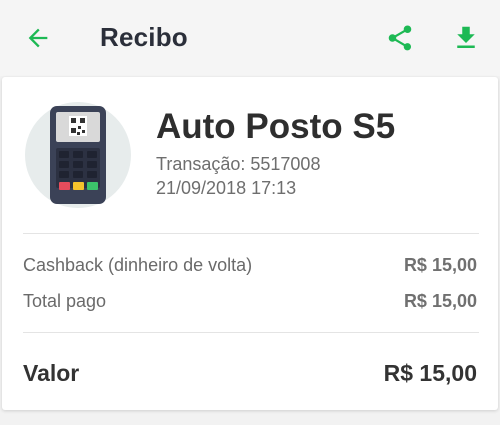 The width and height of the screenshot is (500, 425). I want to click on total-paid-value: R$ 15,00, so click(440, 301).